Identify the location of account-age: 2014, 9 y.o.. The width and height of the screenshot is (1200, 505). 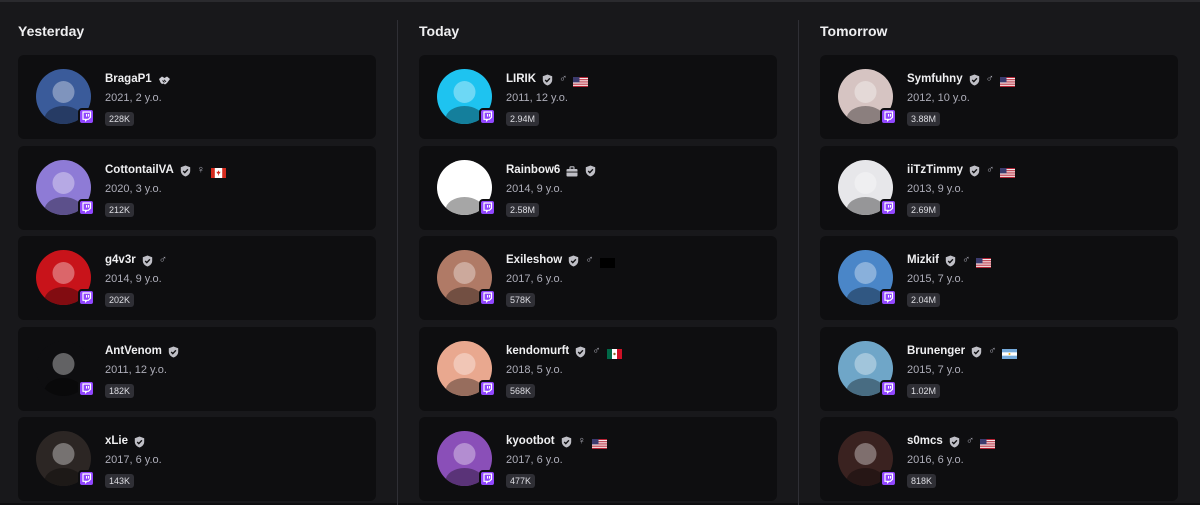
(133, 279).